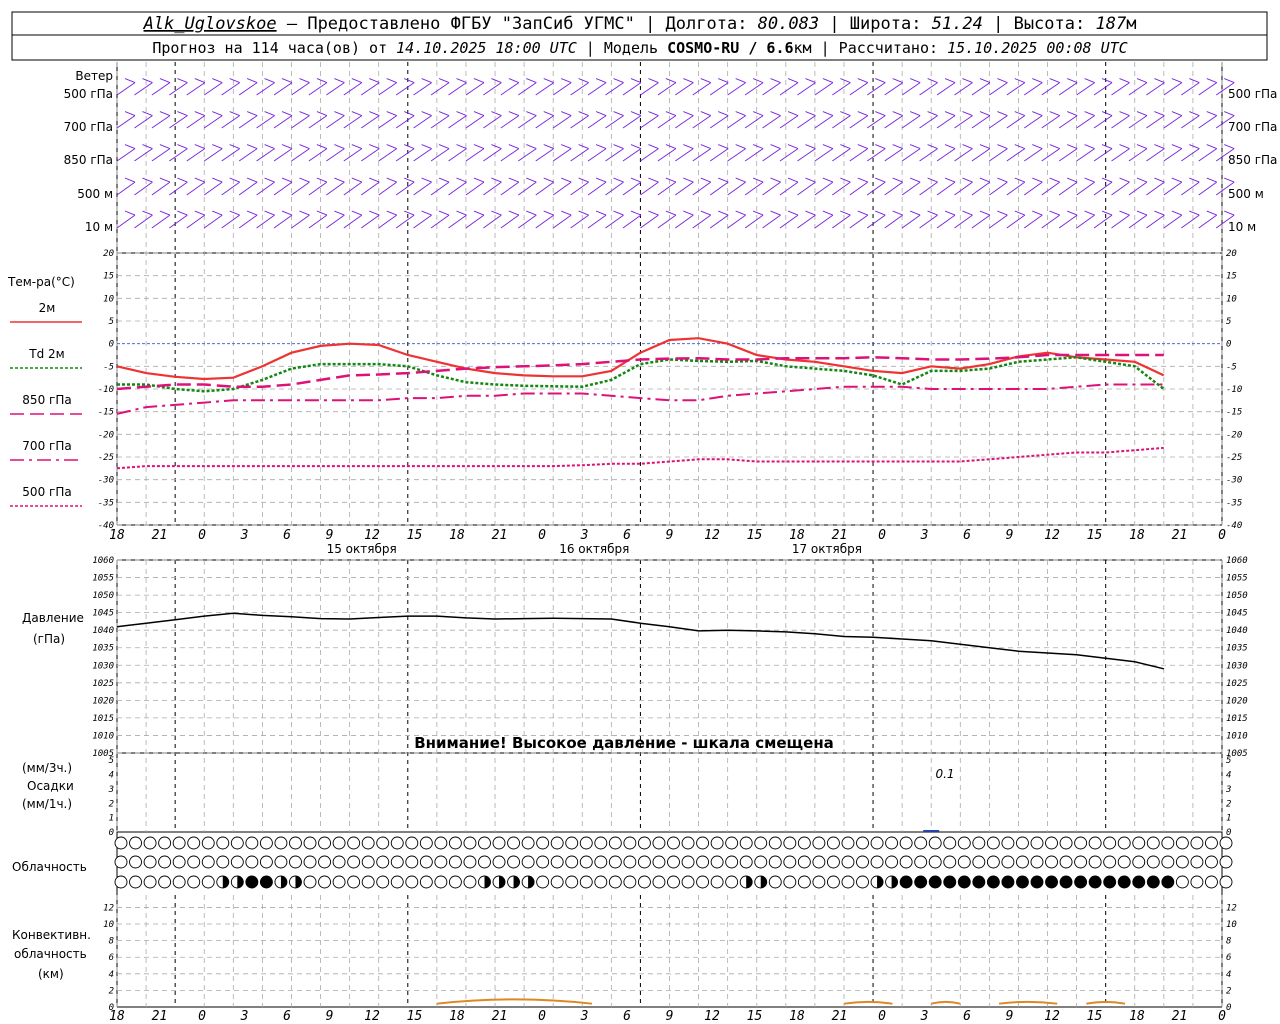 The image size is (1280, 1024). I want to click on wind-barbs, so click(675, 153).